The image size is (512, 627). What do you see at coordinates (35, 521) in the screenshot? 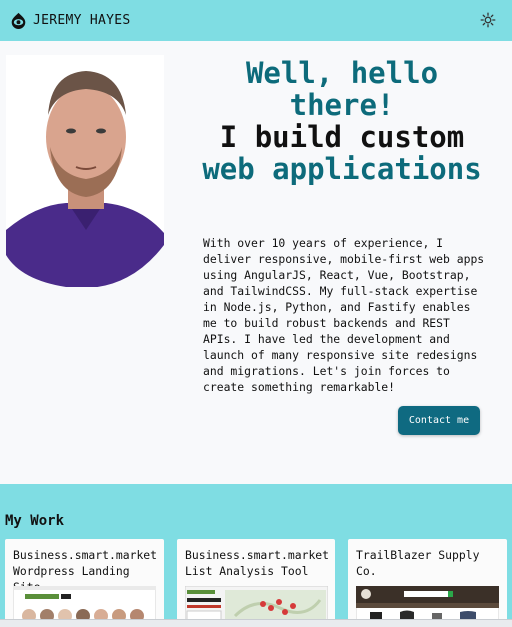
I see `my-work-heading: My Work` at bounding box center [35, 521].